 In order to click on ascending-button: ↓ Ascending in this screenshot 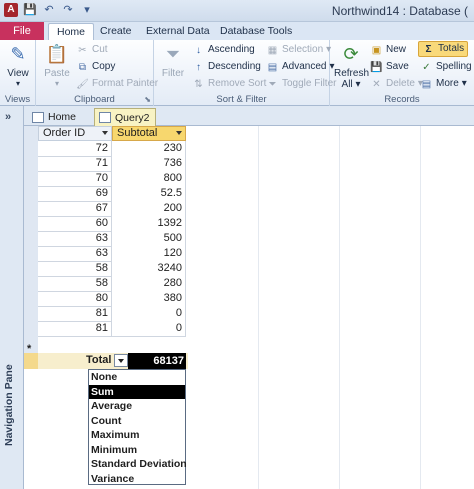, I will do `click(223, 50)`.